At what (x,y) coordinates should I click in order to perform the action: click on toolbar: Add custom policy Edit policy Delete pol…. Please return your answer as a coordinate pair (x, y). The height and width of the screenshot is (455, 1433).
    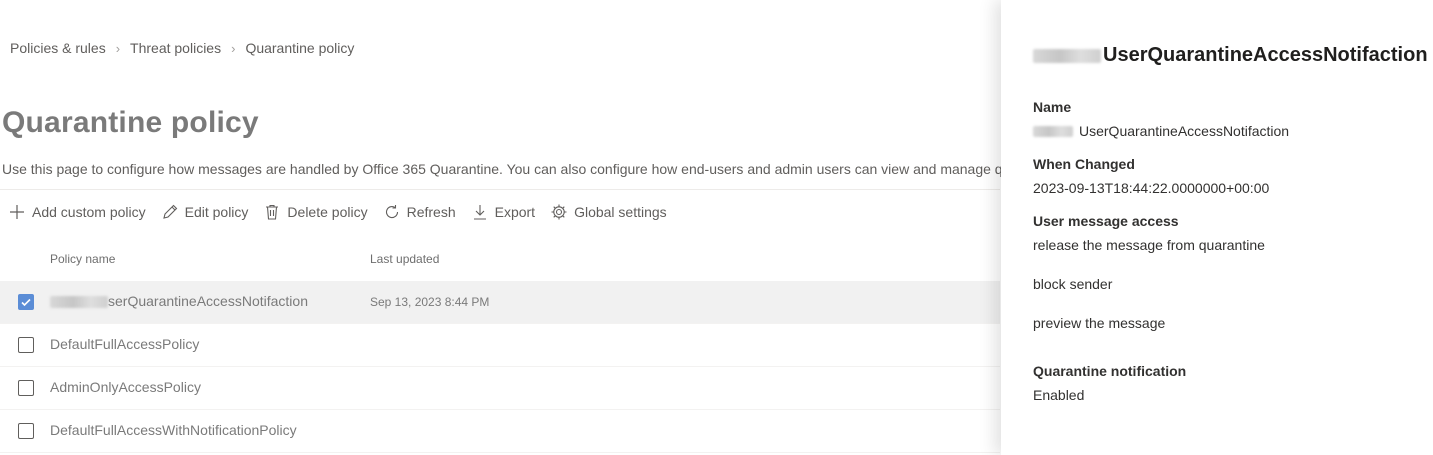
    Looking at the image, I should click on (345, 212).